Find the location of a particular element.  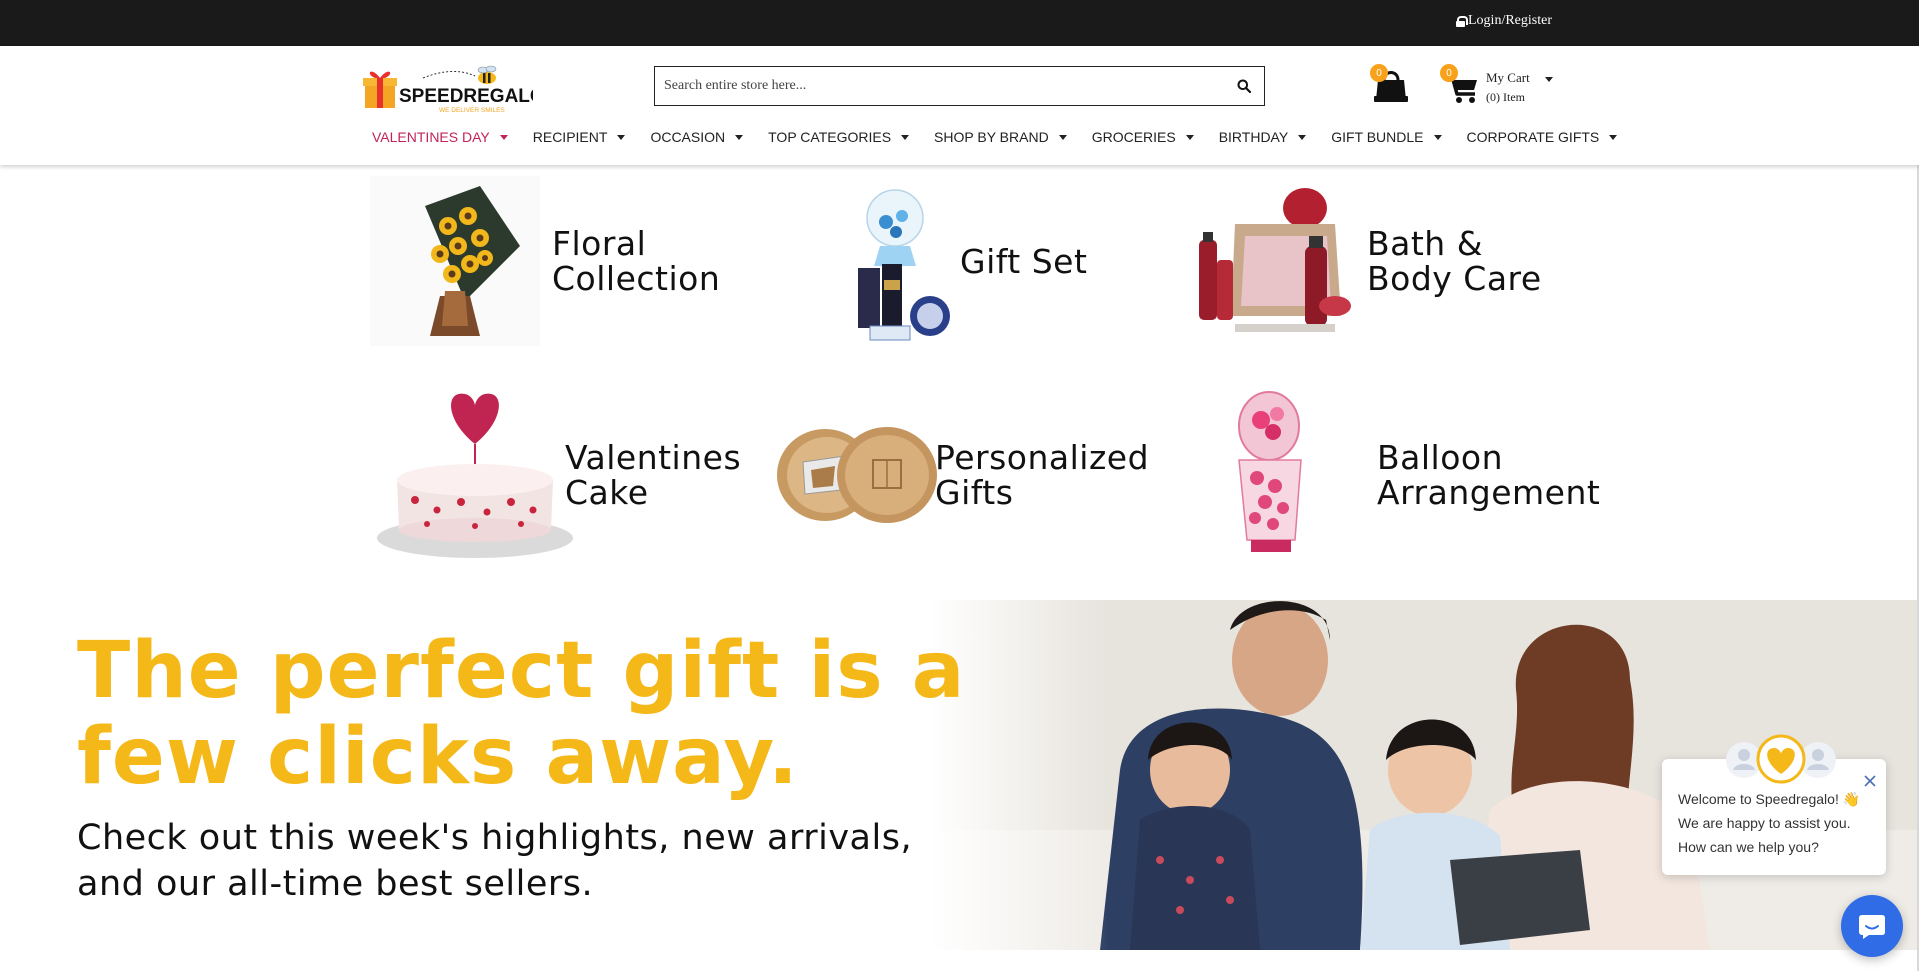

hero-title: The perfect gift is a few clicks away. is located at coordinates (521, 714).